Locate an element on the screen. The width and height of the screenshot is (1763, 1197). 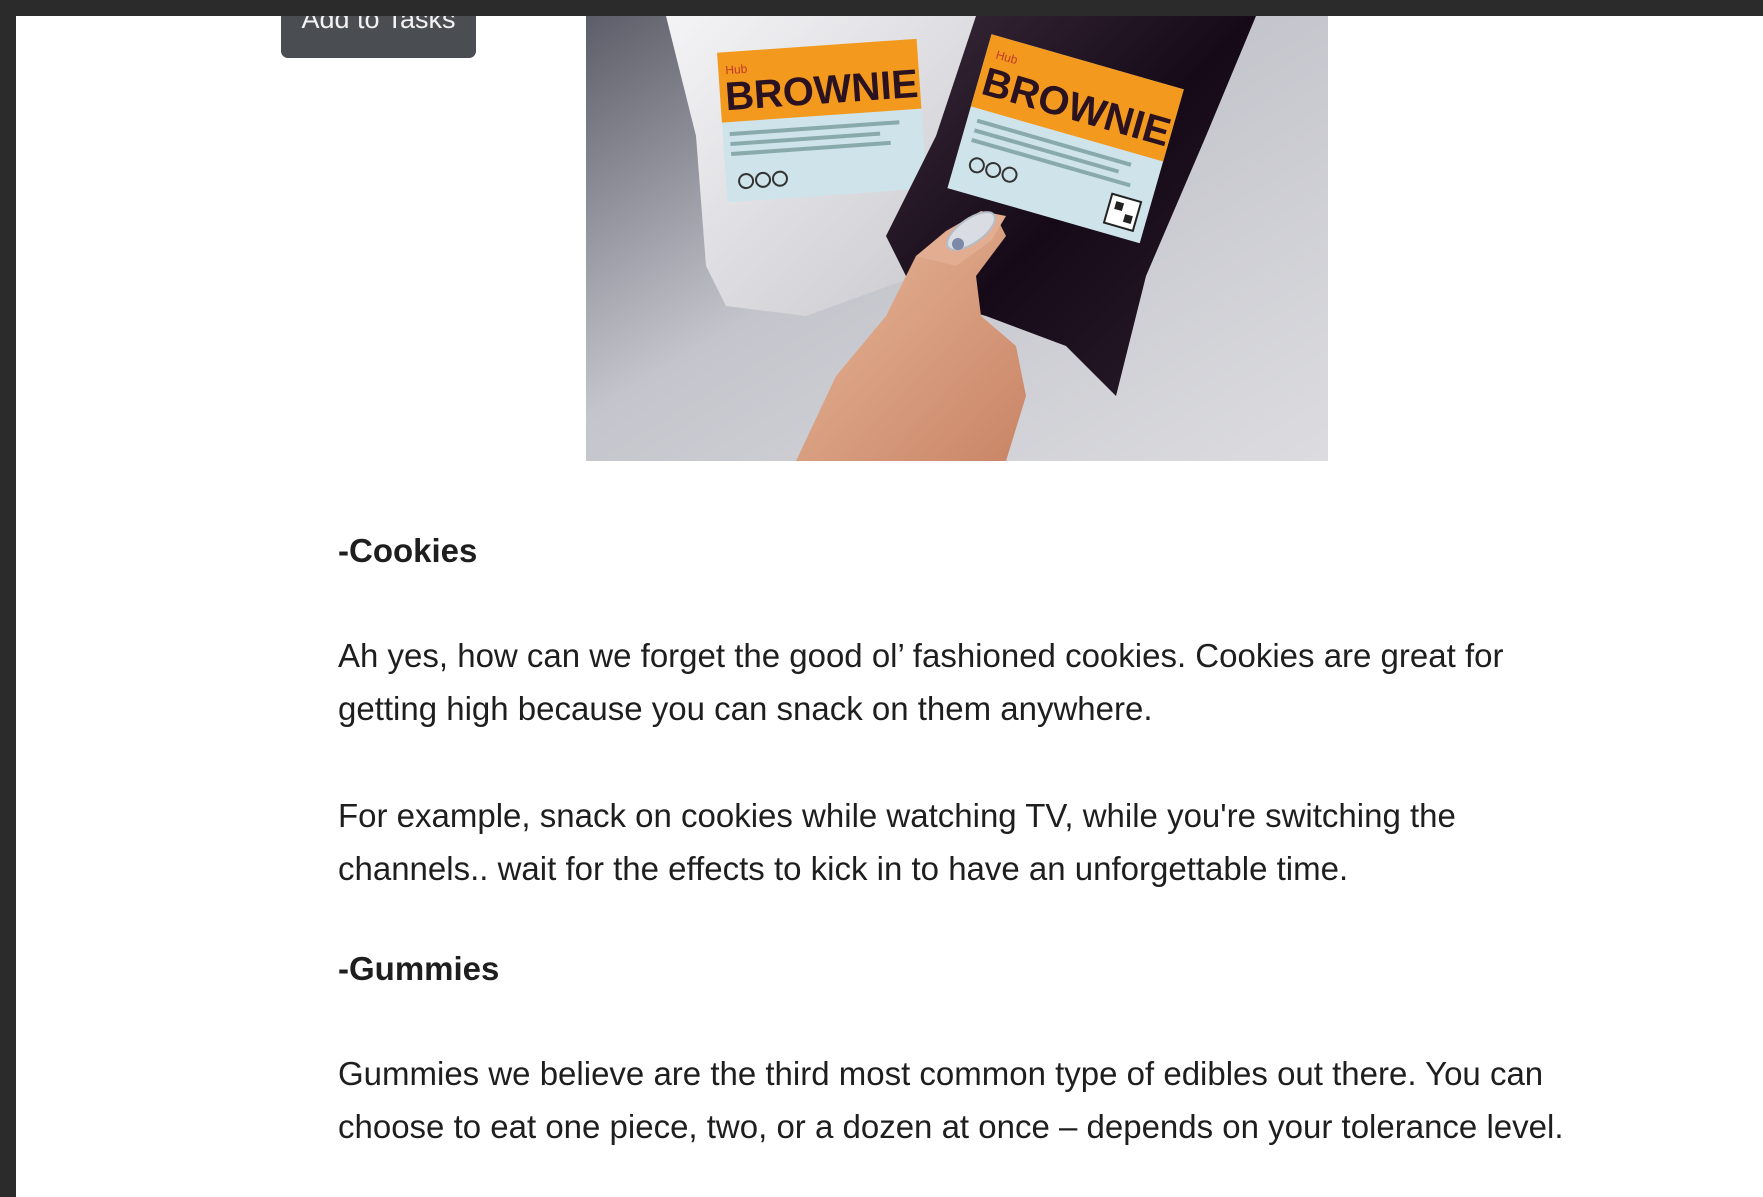
nail-gem is located at coordinates (958, 244).